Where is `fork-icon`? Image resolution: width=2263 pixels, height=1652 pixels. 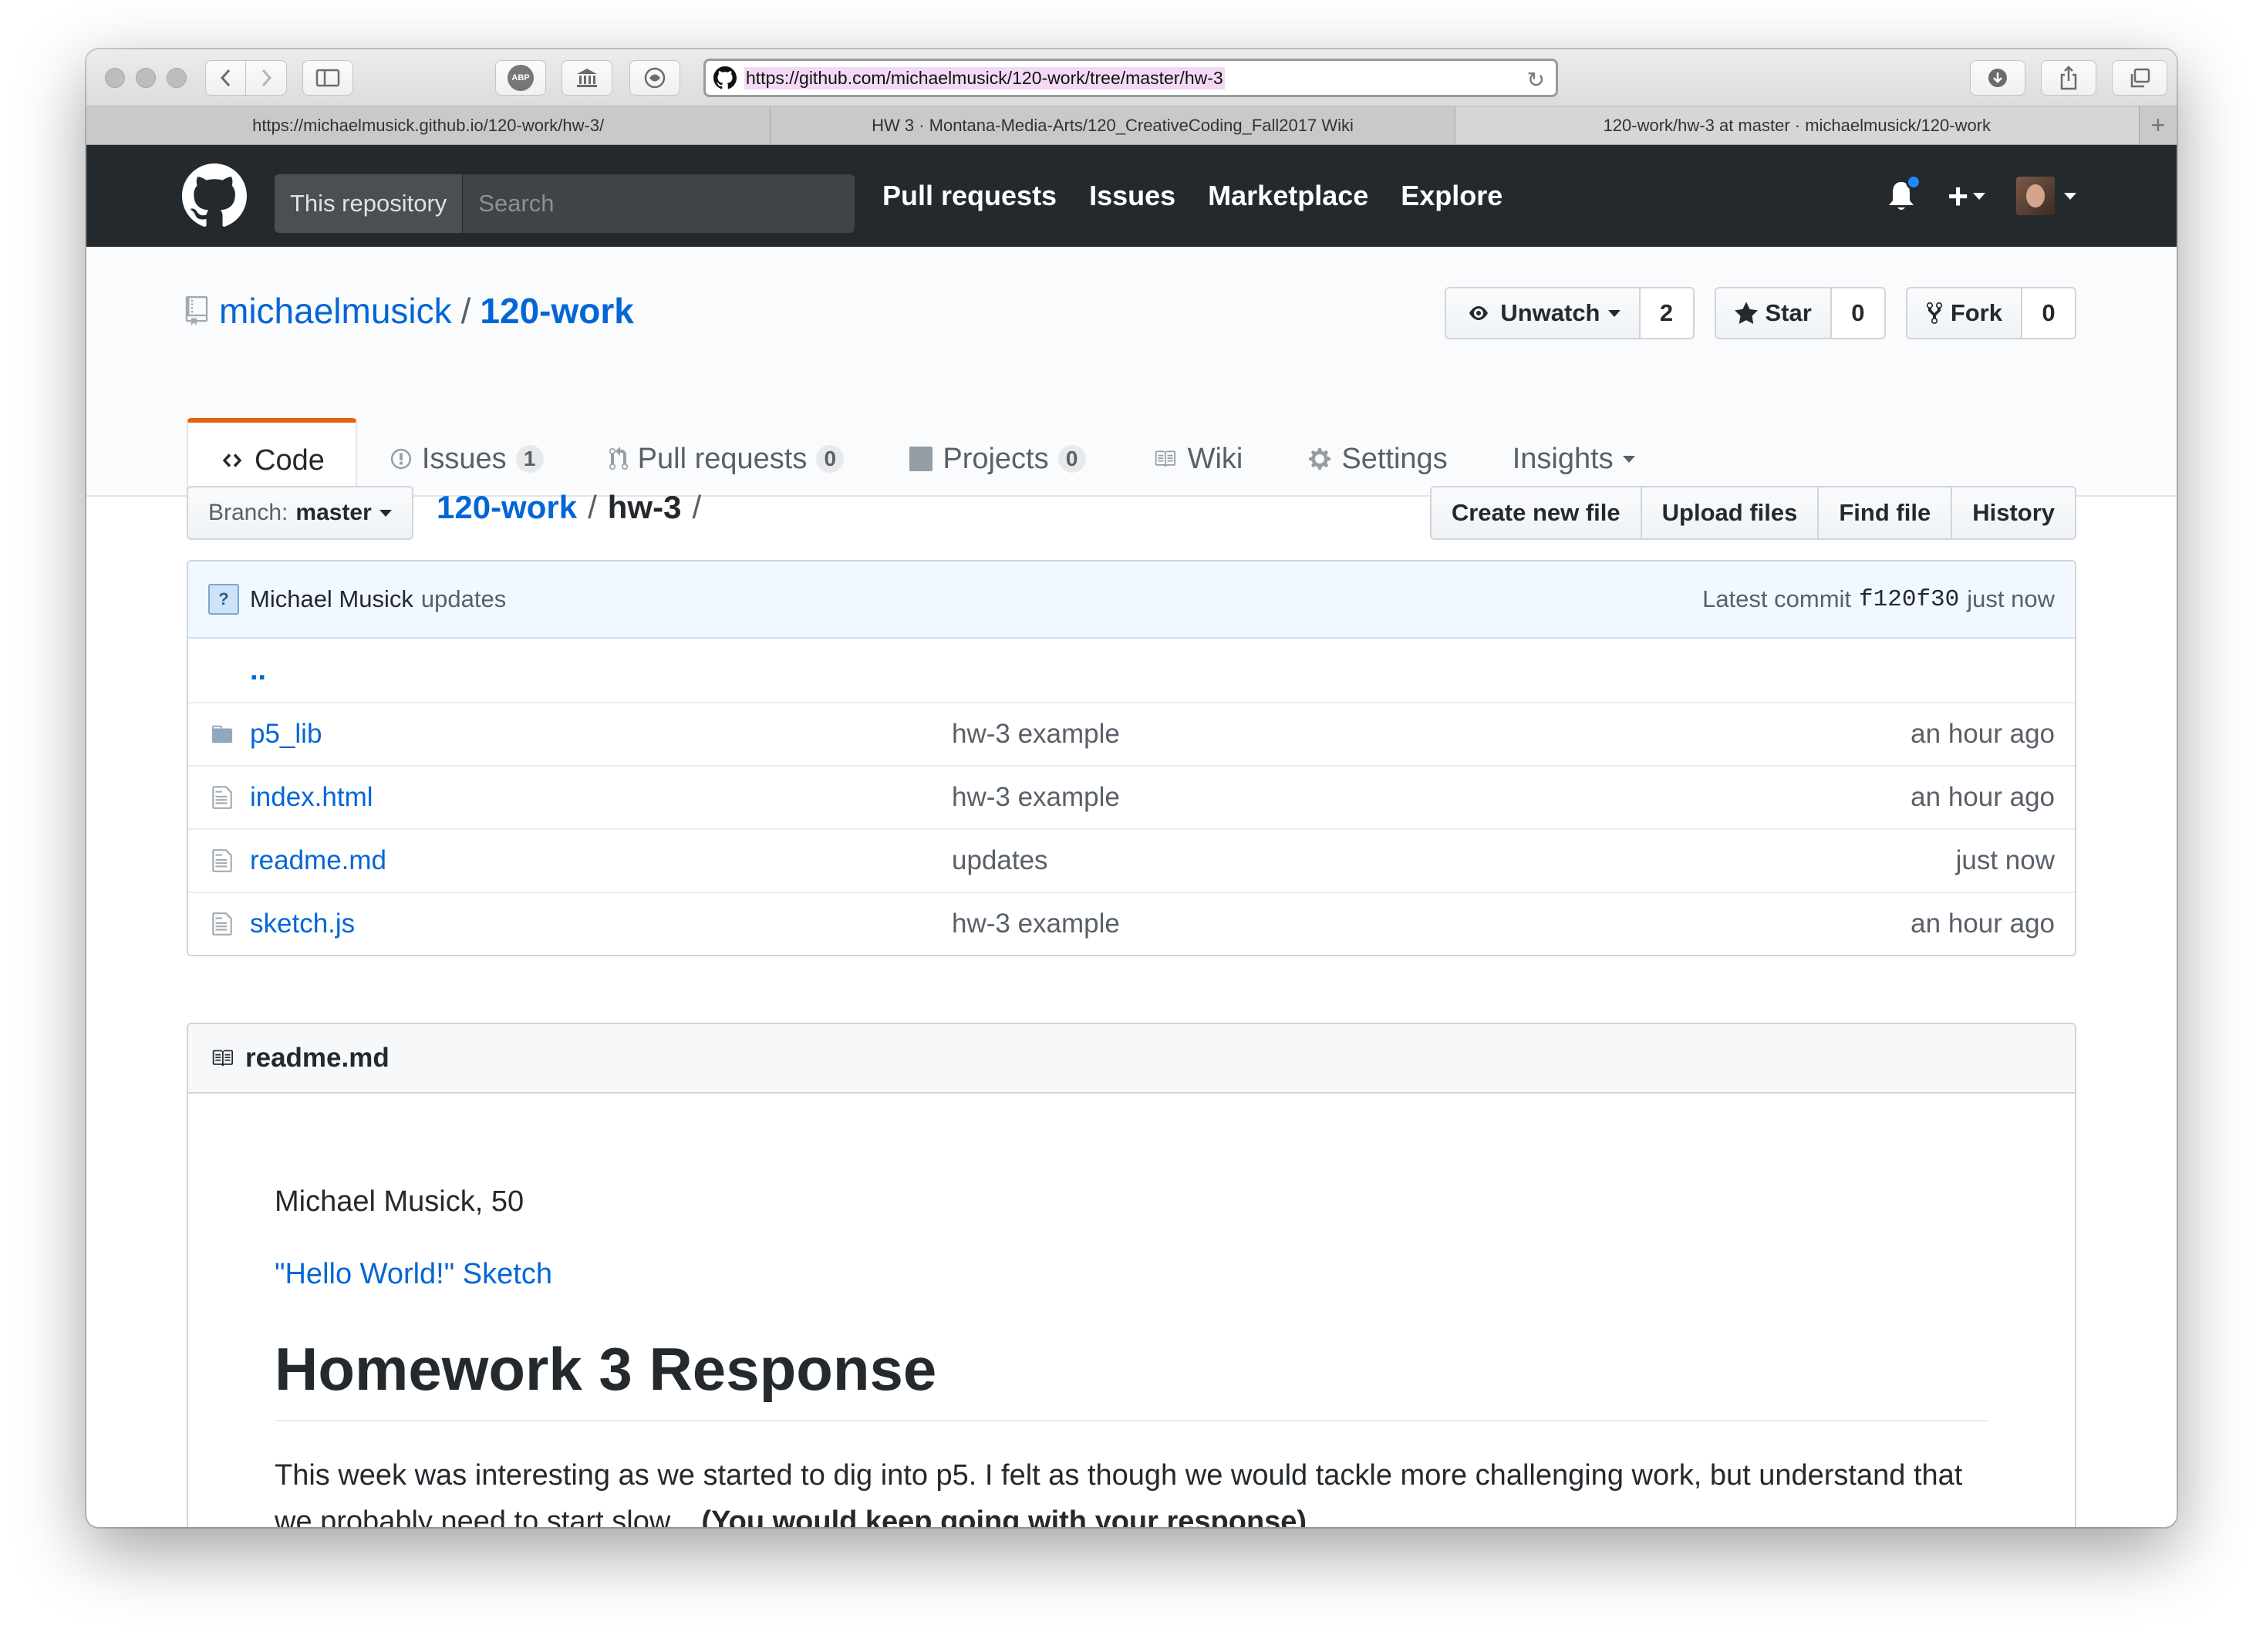 fork-icon is located at coordinates (1934, 313).